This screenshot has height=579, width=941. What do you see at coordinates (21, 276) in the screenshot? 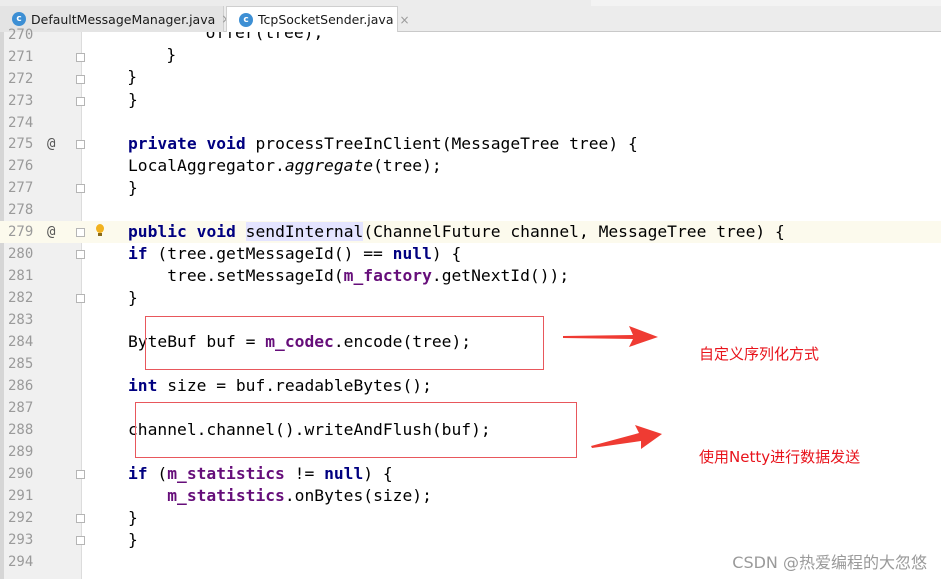
I see `line-number: 281` at bounding box center [21, 276].